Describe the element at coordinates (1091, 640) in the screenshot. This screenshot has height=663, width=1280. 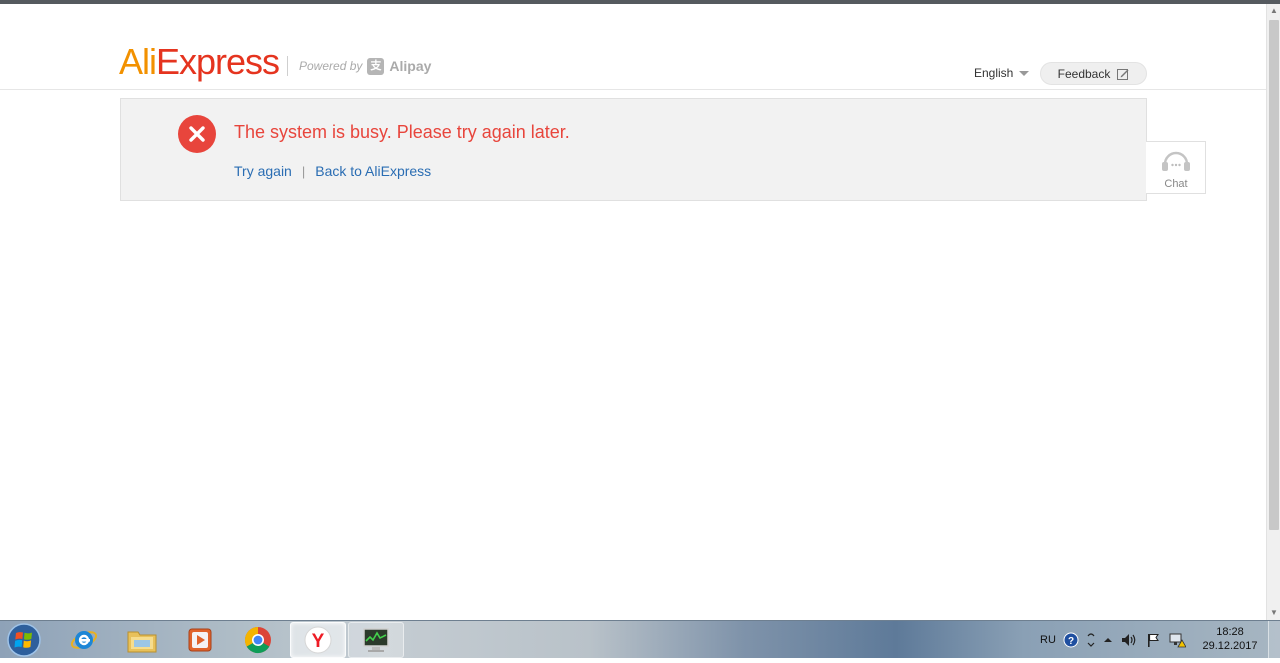
I see `language-bar-options-icon` at that location.